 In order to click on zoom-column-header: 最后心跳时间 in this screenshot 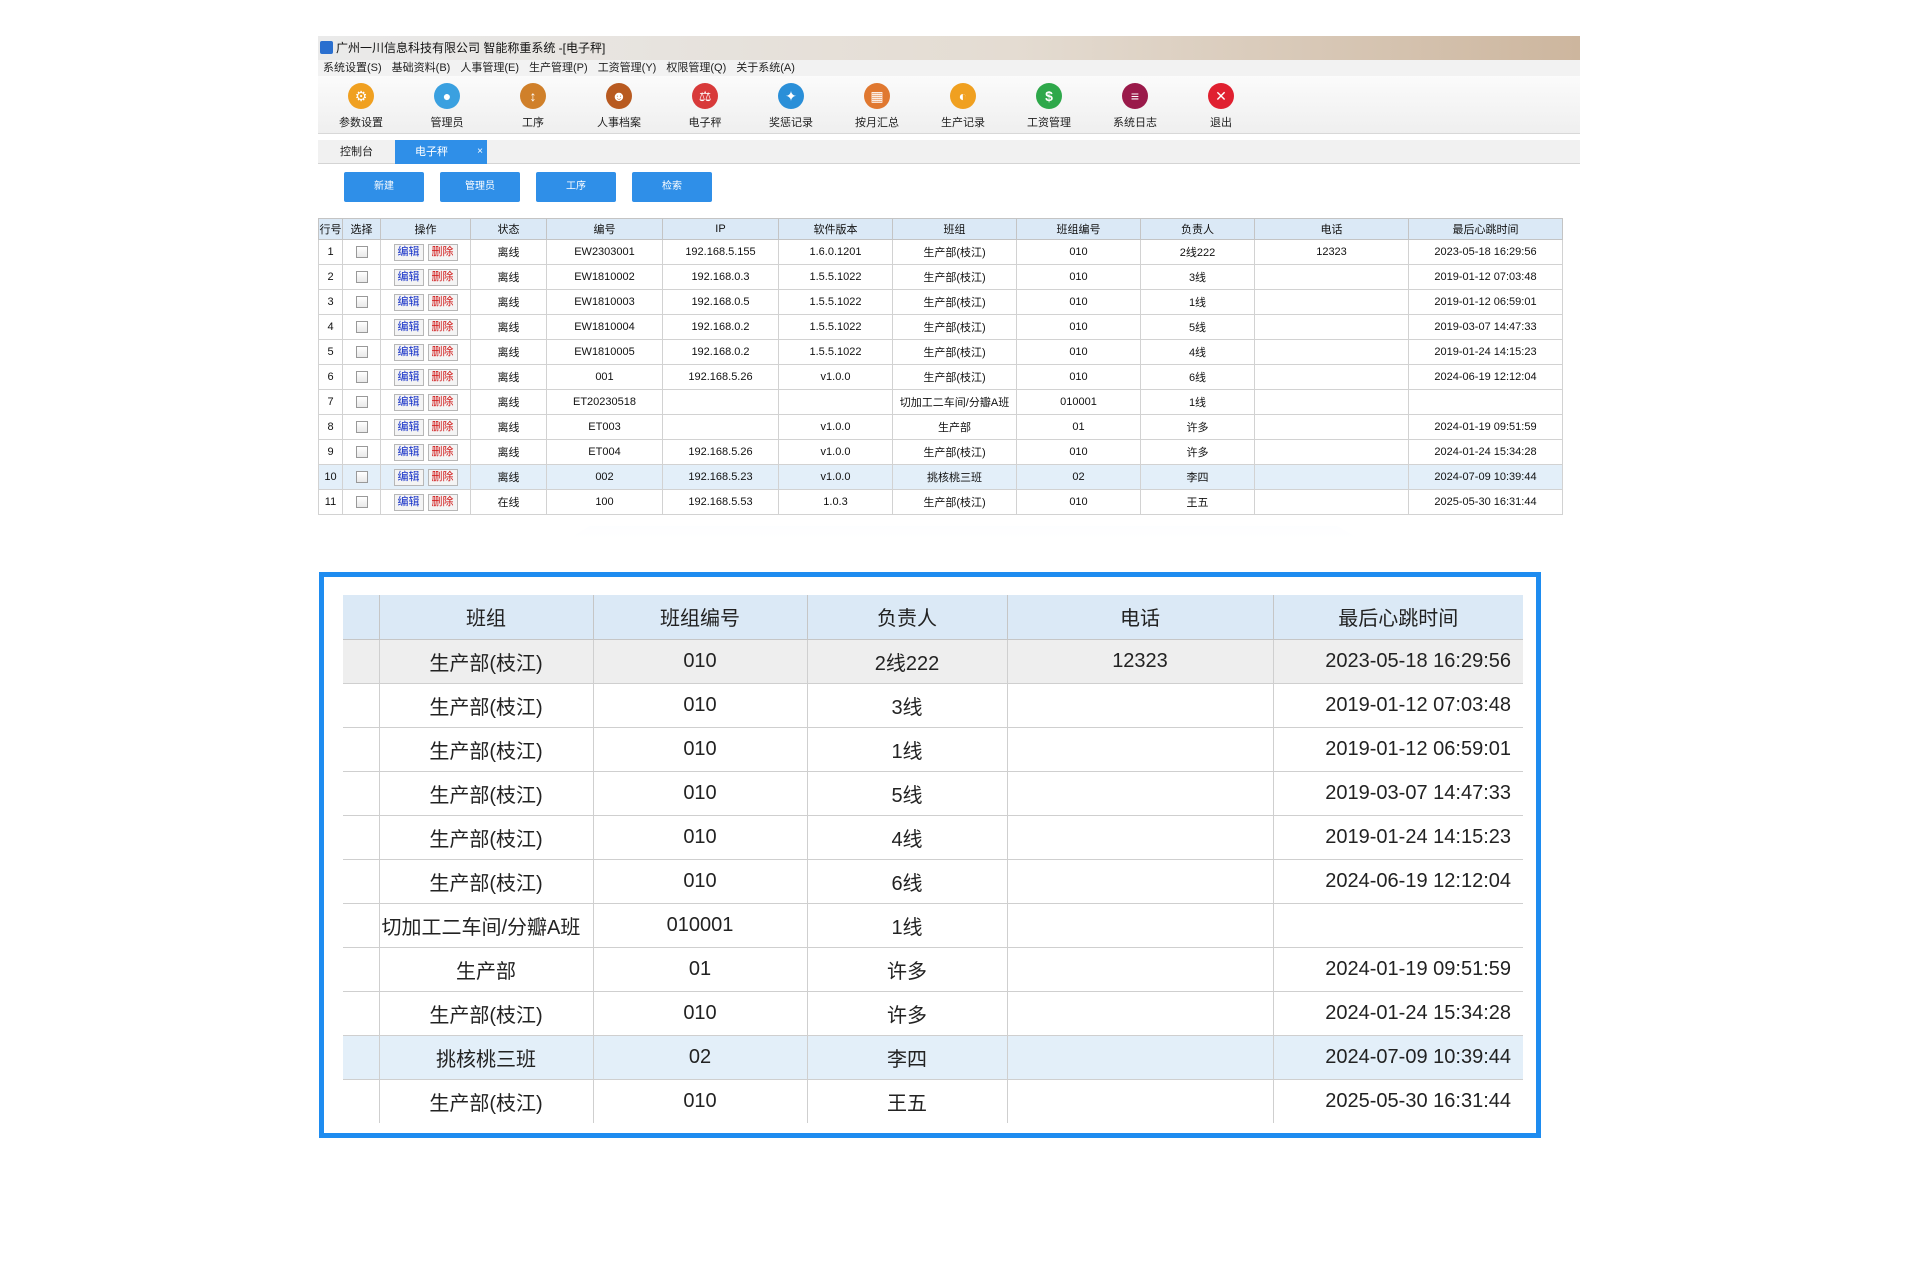, I will do `click(1398, 617)`.